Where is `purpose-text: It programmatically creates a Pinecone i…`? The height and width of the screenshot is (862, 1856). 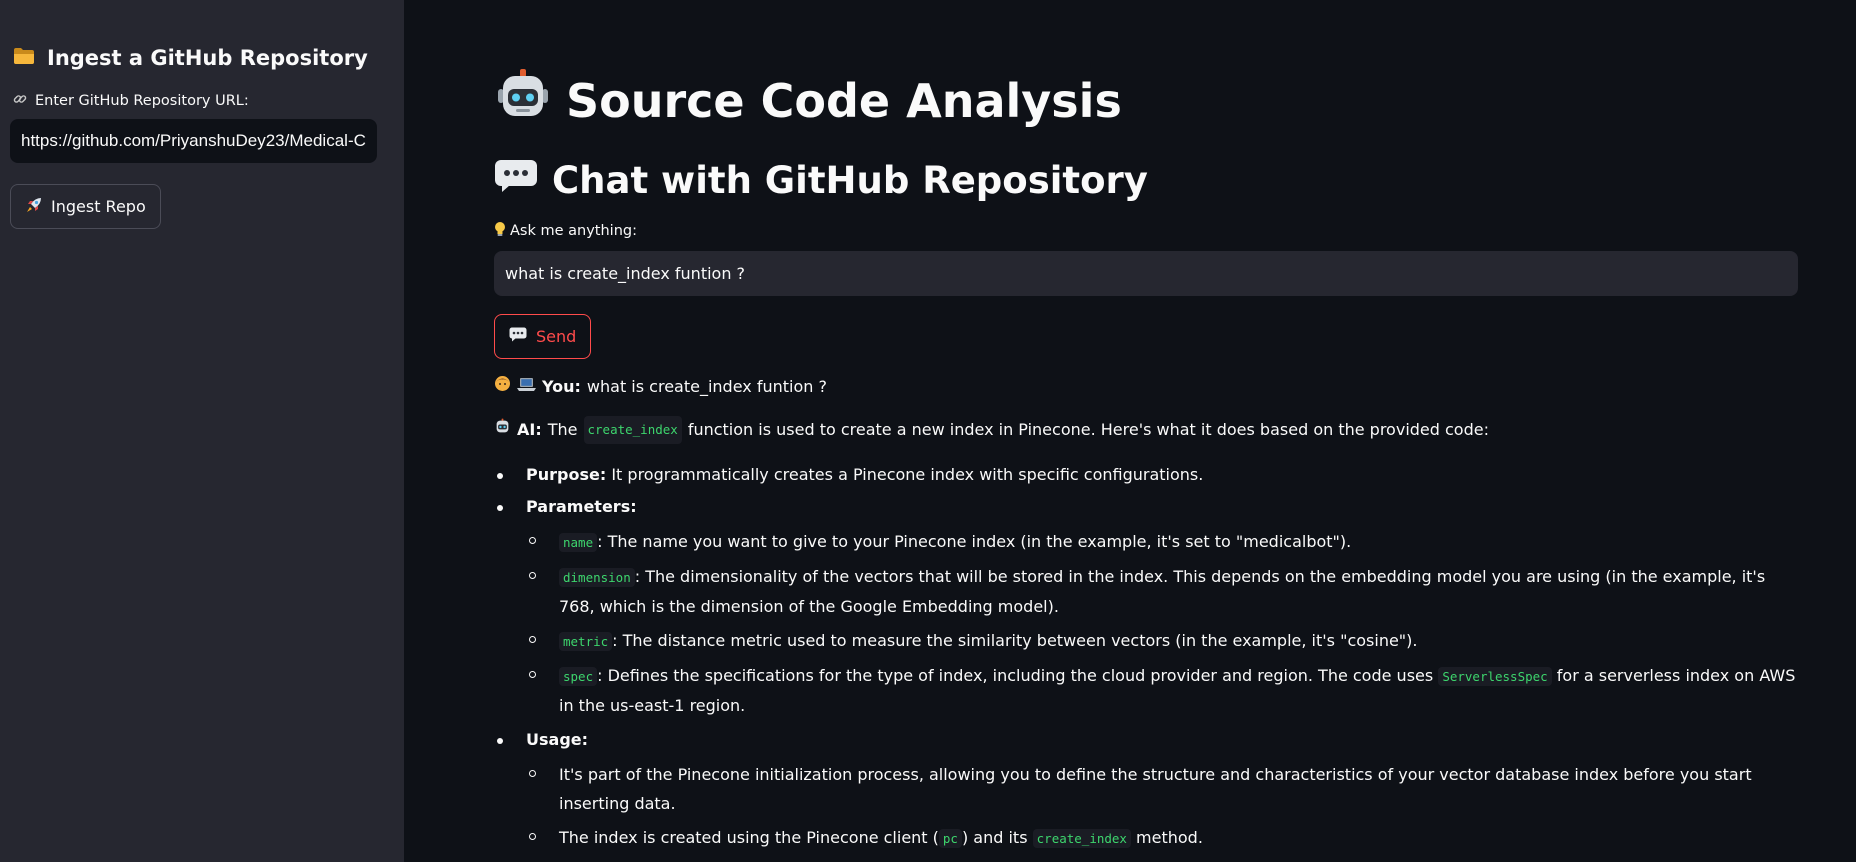 purpose-text: It programmatically creates a Pinecone i… is located at coordinates (907, 474).